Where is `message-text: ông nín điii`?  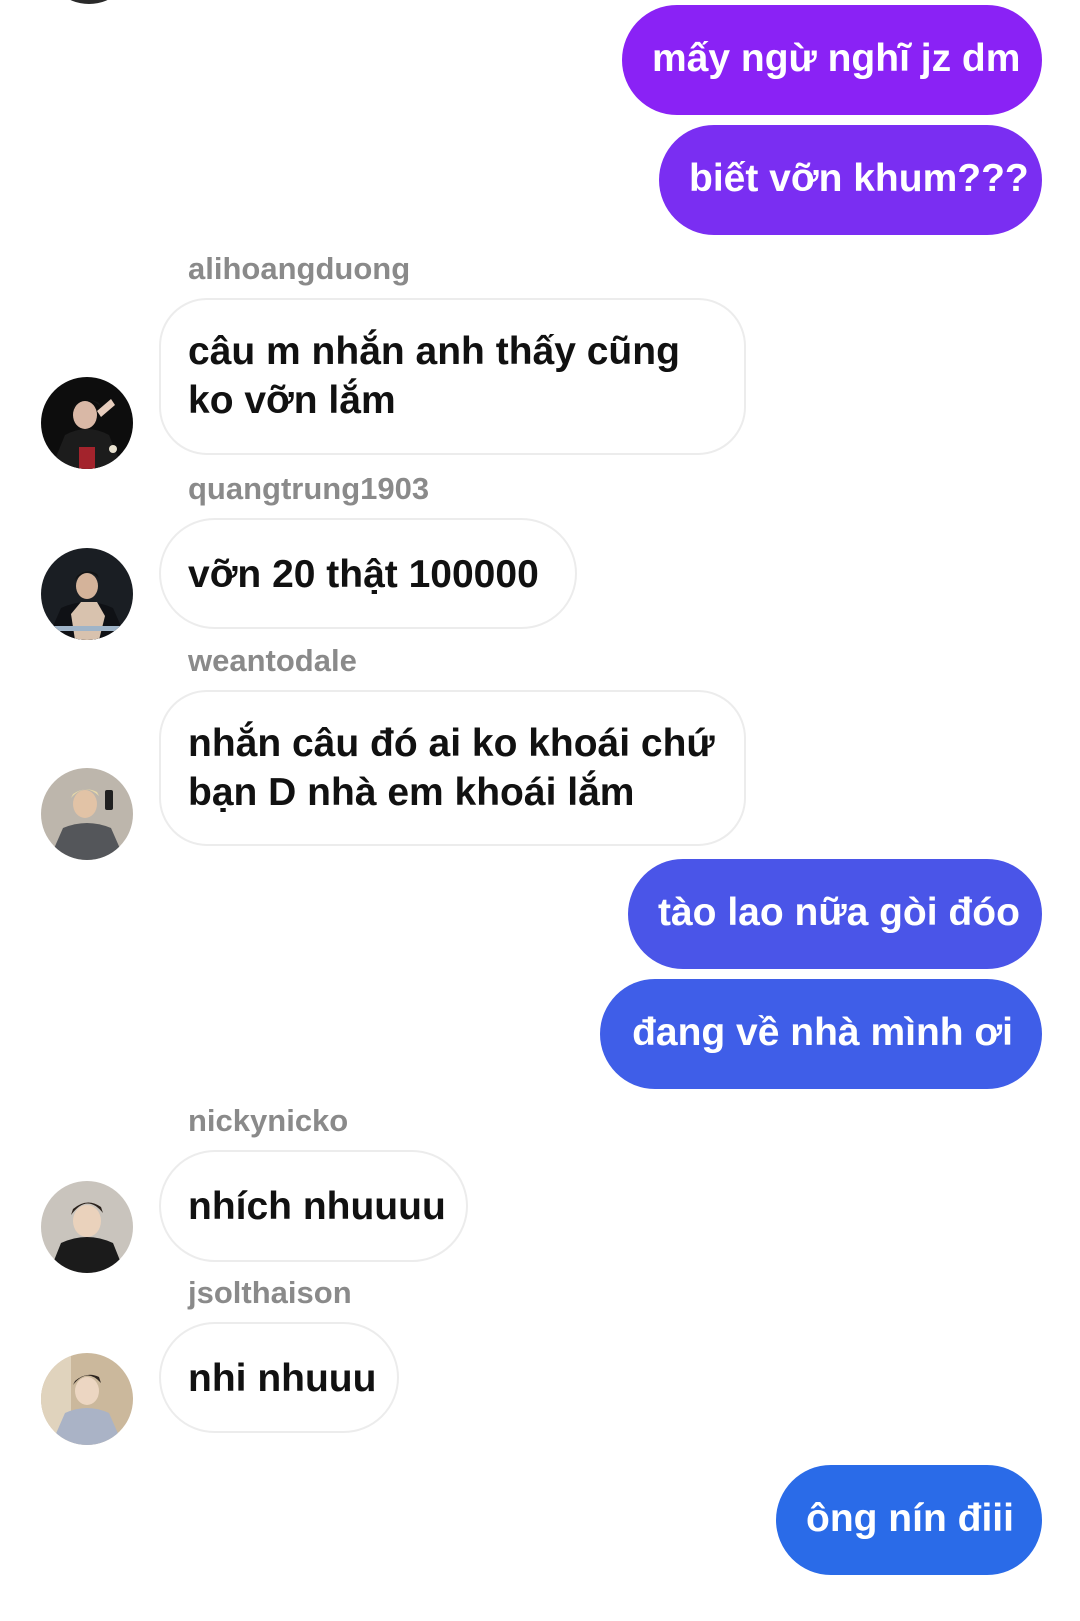
message-text: ông nín điii is located at coordinates (910, 1518).